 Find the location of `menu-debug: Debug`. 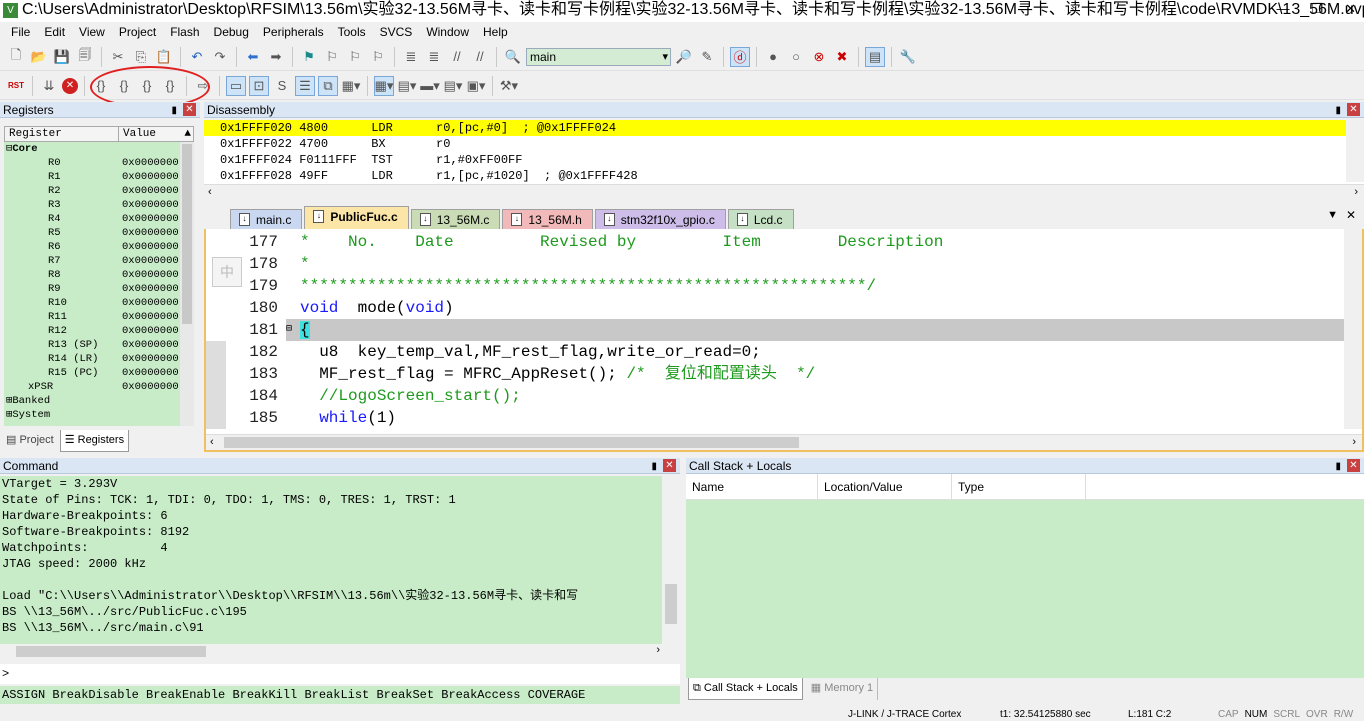

menu-debug: Debug is located at coordinates (231, 32).